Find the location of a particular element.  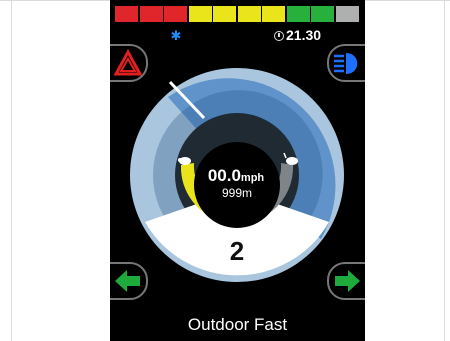

speed-readout-bg is located at coordinates (237, 185).